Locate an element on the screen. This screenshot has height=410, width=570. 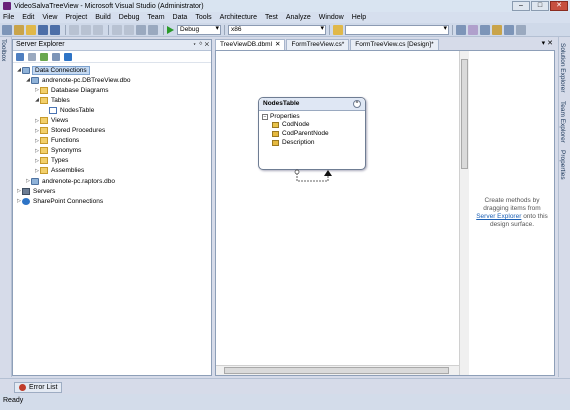
menu-view: View is located at coordinates (49, 17).